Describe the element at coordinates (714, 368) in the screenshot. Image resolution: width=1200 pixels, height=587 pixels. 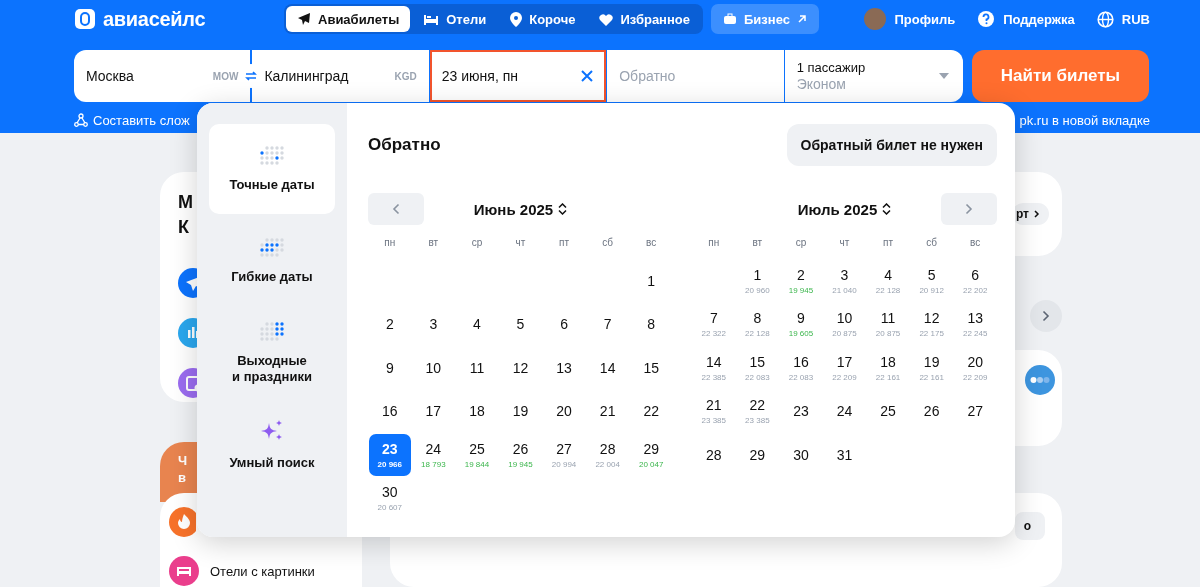
I see `calendar-day: 14 22 385` at that location.